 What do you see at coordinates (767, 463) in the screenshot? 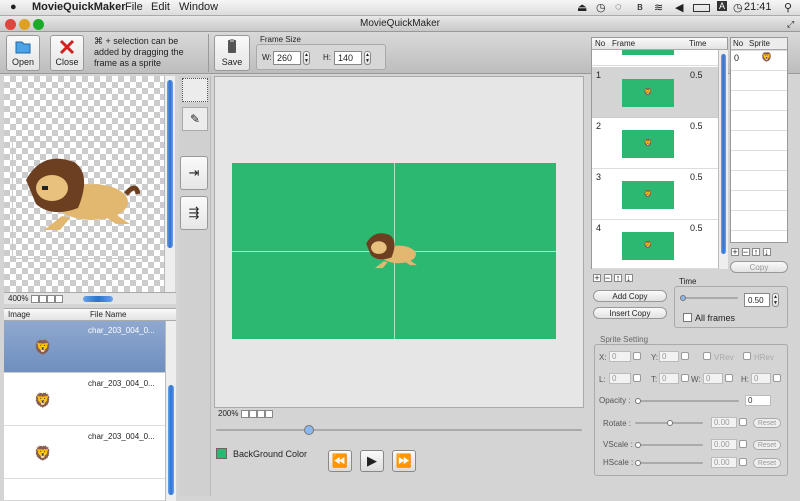
I see `hscale-reset-button: Reset` at bounding box center [767, 463].